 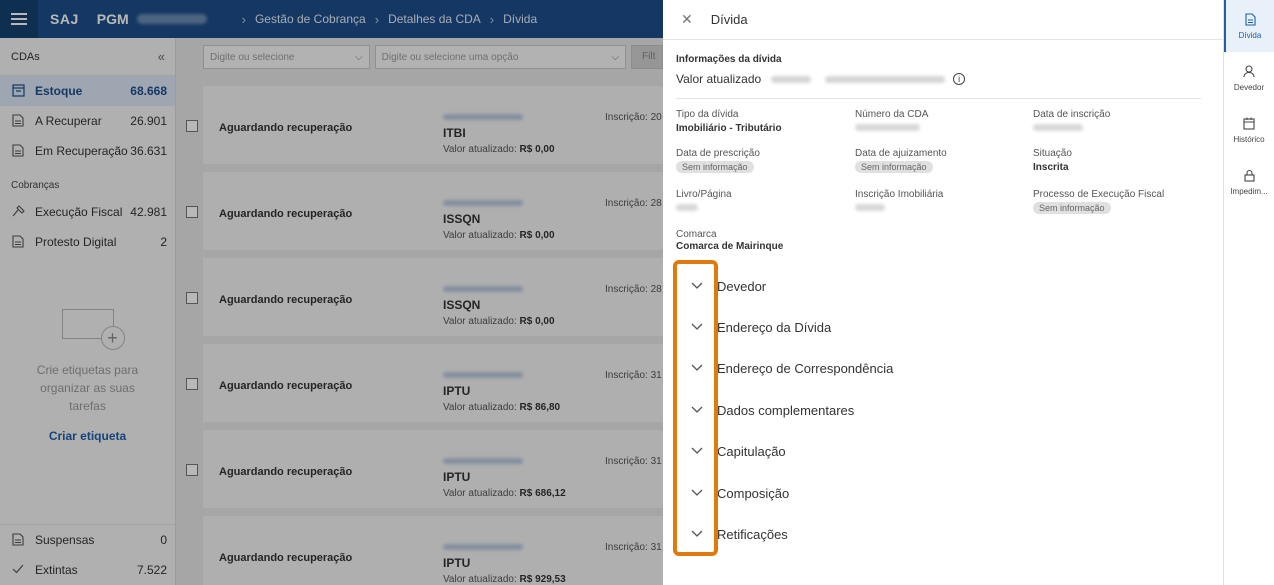 What do you see at coordinates (805, 368) in the screenshot?
I see `accordion-label: Endereço de Correspondência` at bounding box center [805, 368].